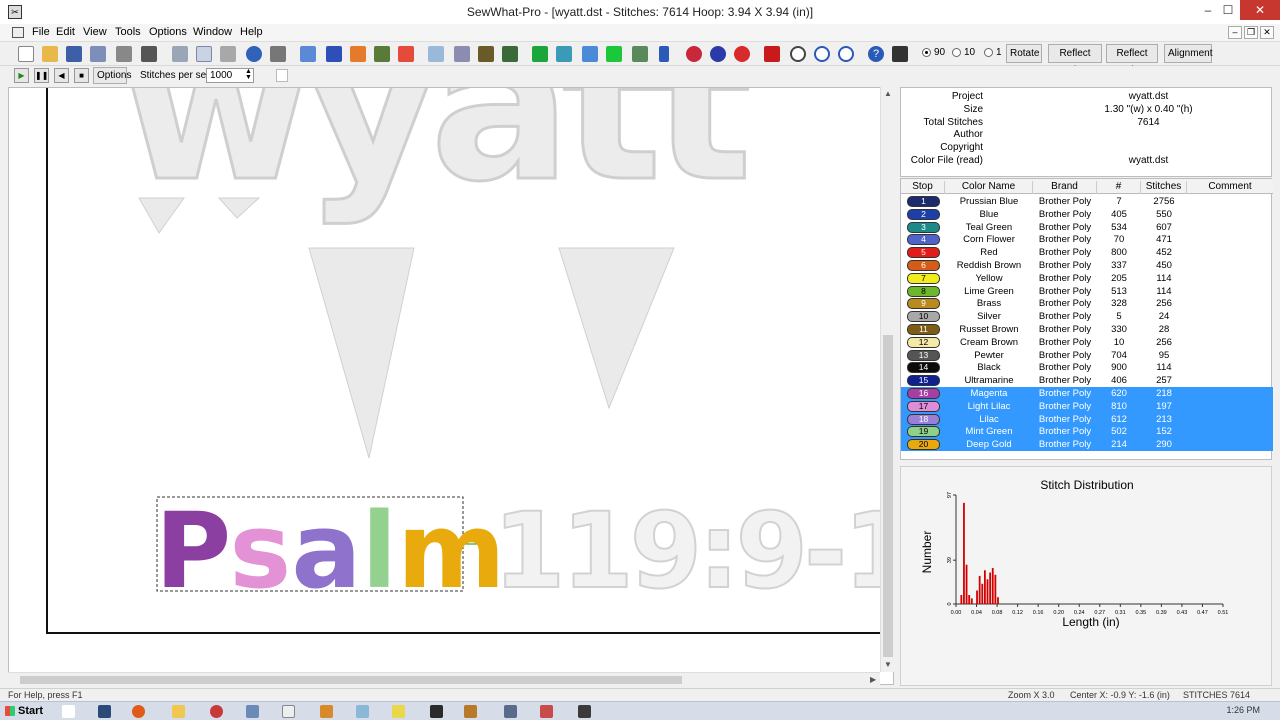 This screenshot has height=720, width=1280. What do you see at coordinates (138, 711) in the screenshot?
I see `taskbar-firefox-icon` at bounding box center [138, 711].